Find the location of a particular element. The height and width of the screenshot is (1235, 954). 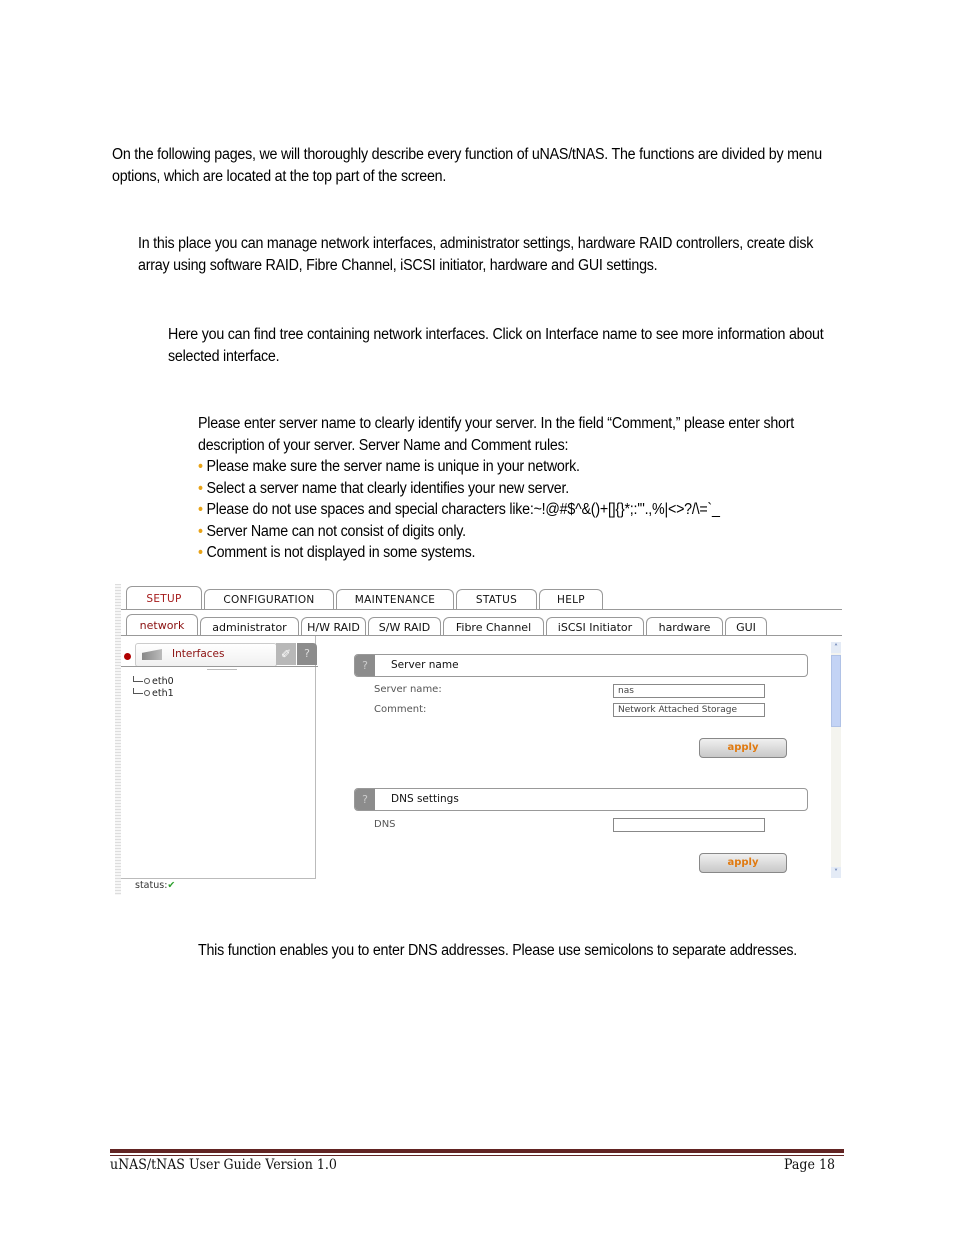

tree-item-eth0: eth0 is located at coordinates (153, 681).